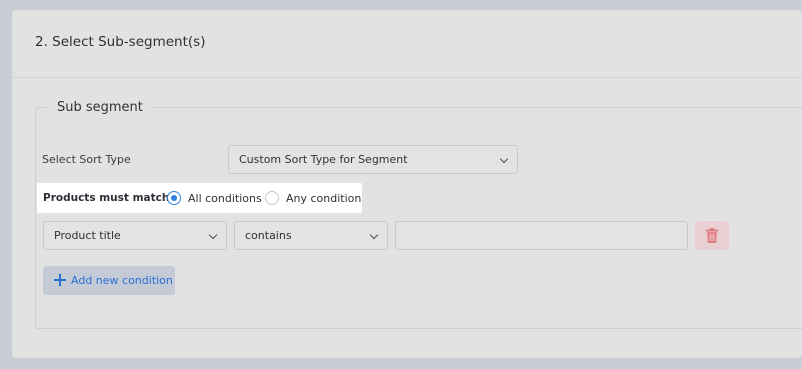  What do you see at coordinates (268, 235) in the screenshot?
I see `condition-operator-value: contains` at bounding box center [268, 235].